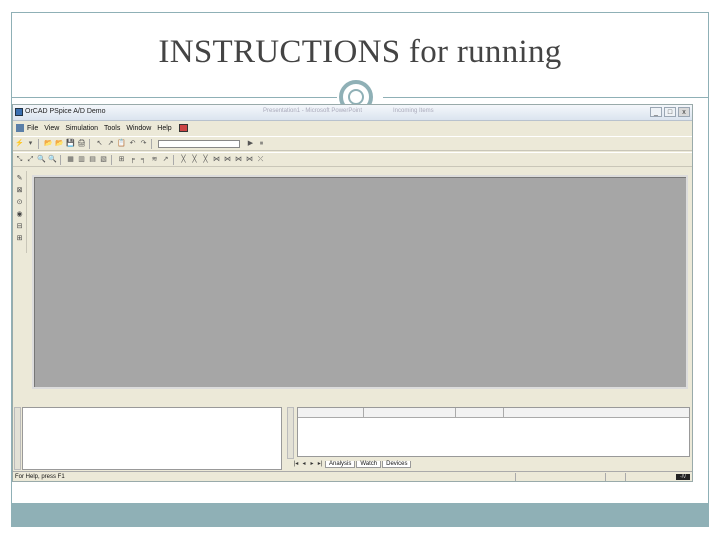 The width and height of the screenshot is (720, 540). Describe the element at coordinates (304, 464) in the screenshot. I see `tab-prev-icon: ◂` at that location.